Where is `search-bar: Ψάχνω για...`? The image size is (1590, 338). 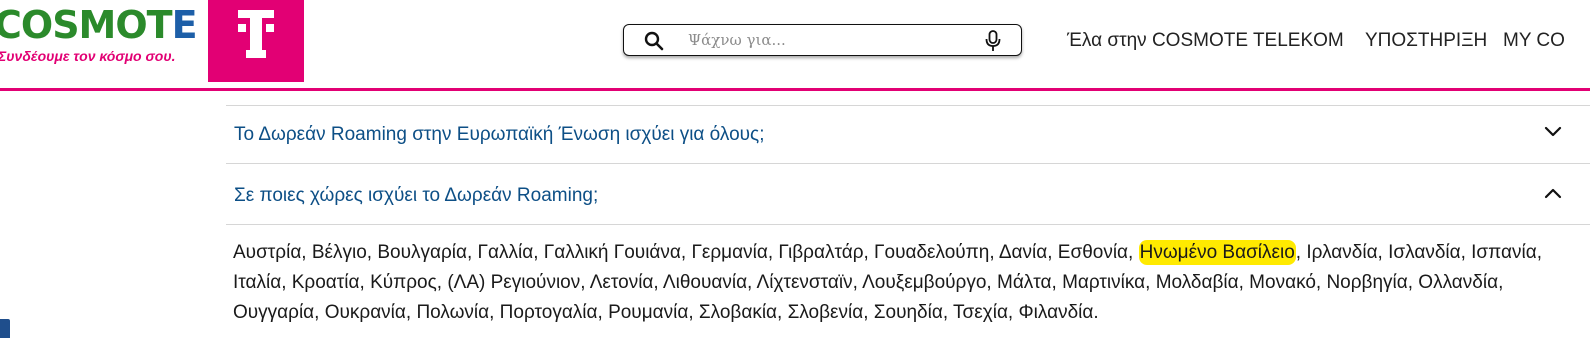
search-bar: Ψάχνω για... is located at coordinates (822, 40).